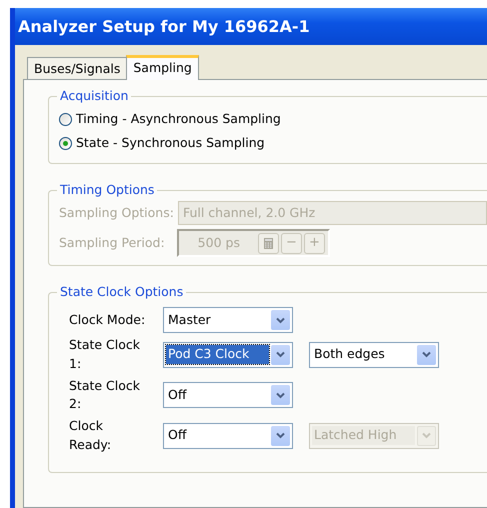  I want to click on radio-label: Timing - Asynchronous Sampling, so click(178, 119).